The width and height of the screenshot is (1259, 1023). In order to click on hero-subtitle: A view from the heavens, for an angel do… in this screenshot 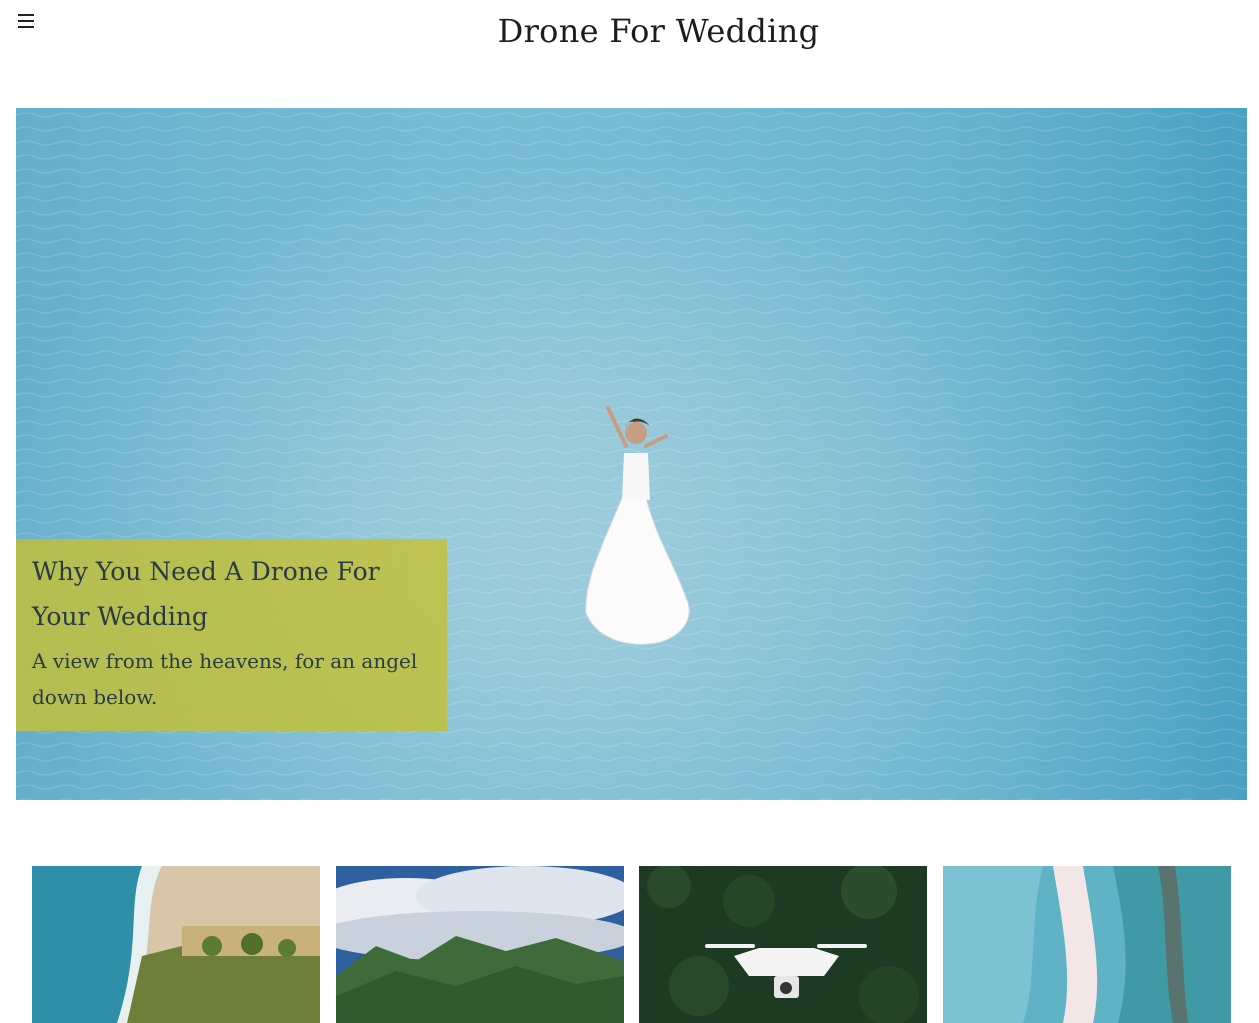, I will do `click(225, 679)`.